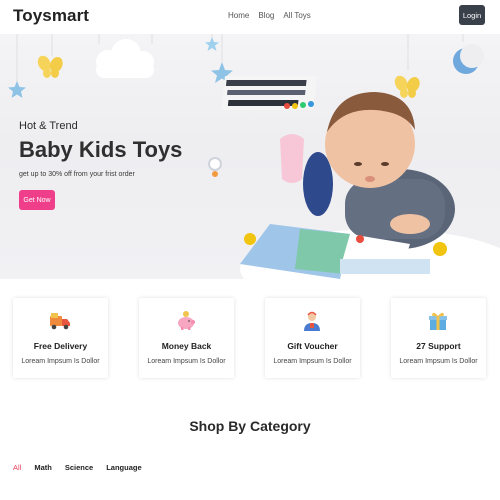 Image resolution: width=500 pixels, height=500 pixels. What do you see at coordinates (266, 15) in the screenshot?
I see `nav-link-blog: Blog` at bounding box center [266, 15].